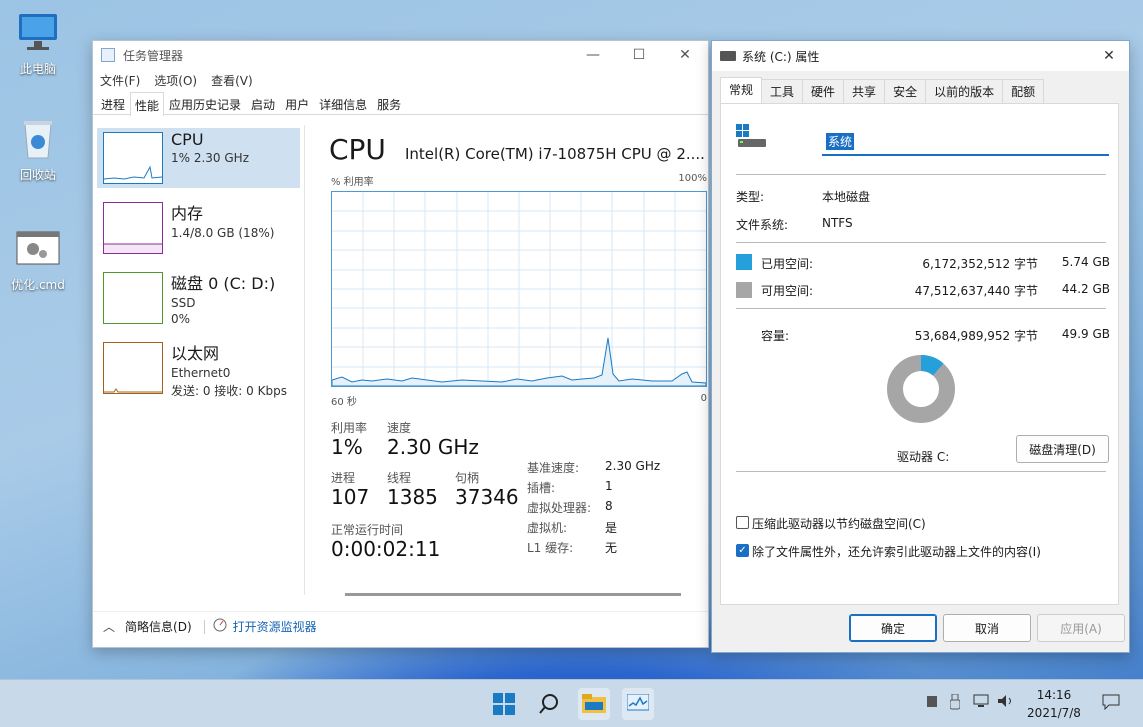  Describe the element at coordinates (980, 264) in the screenshot. I see `used-space-bytes: 6,172,352,512 字节` at that location.